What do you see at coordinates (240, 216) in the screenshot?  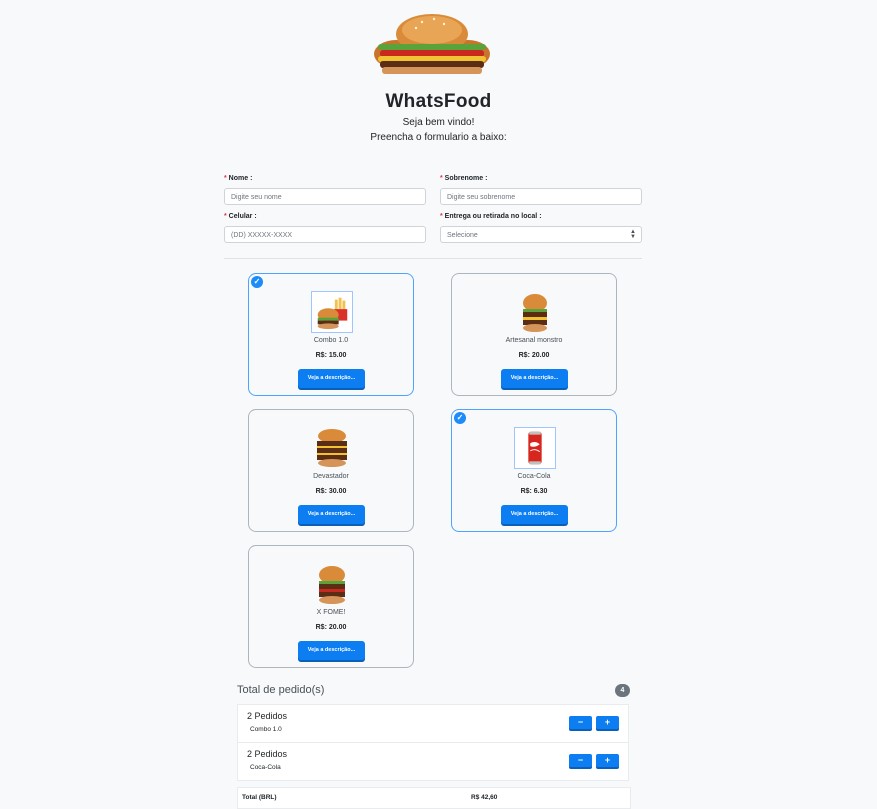 I see `celular-label: * Celular :` at bounding box center [240, 216].